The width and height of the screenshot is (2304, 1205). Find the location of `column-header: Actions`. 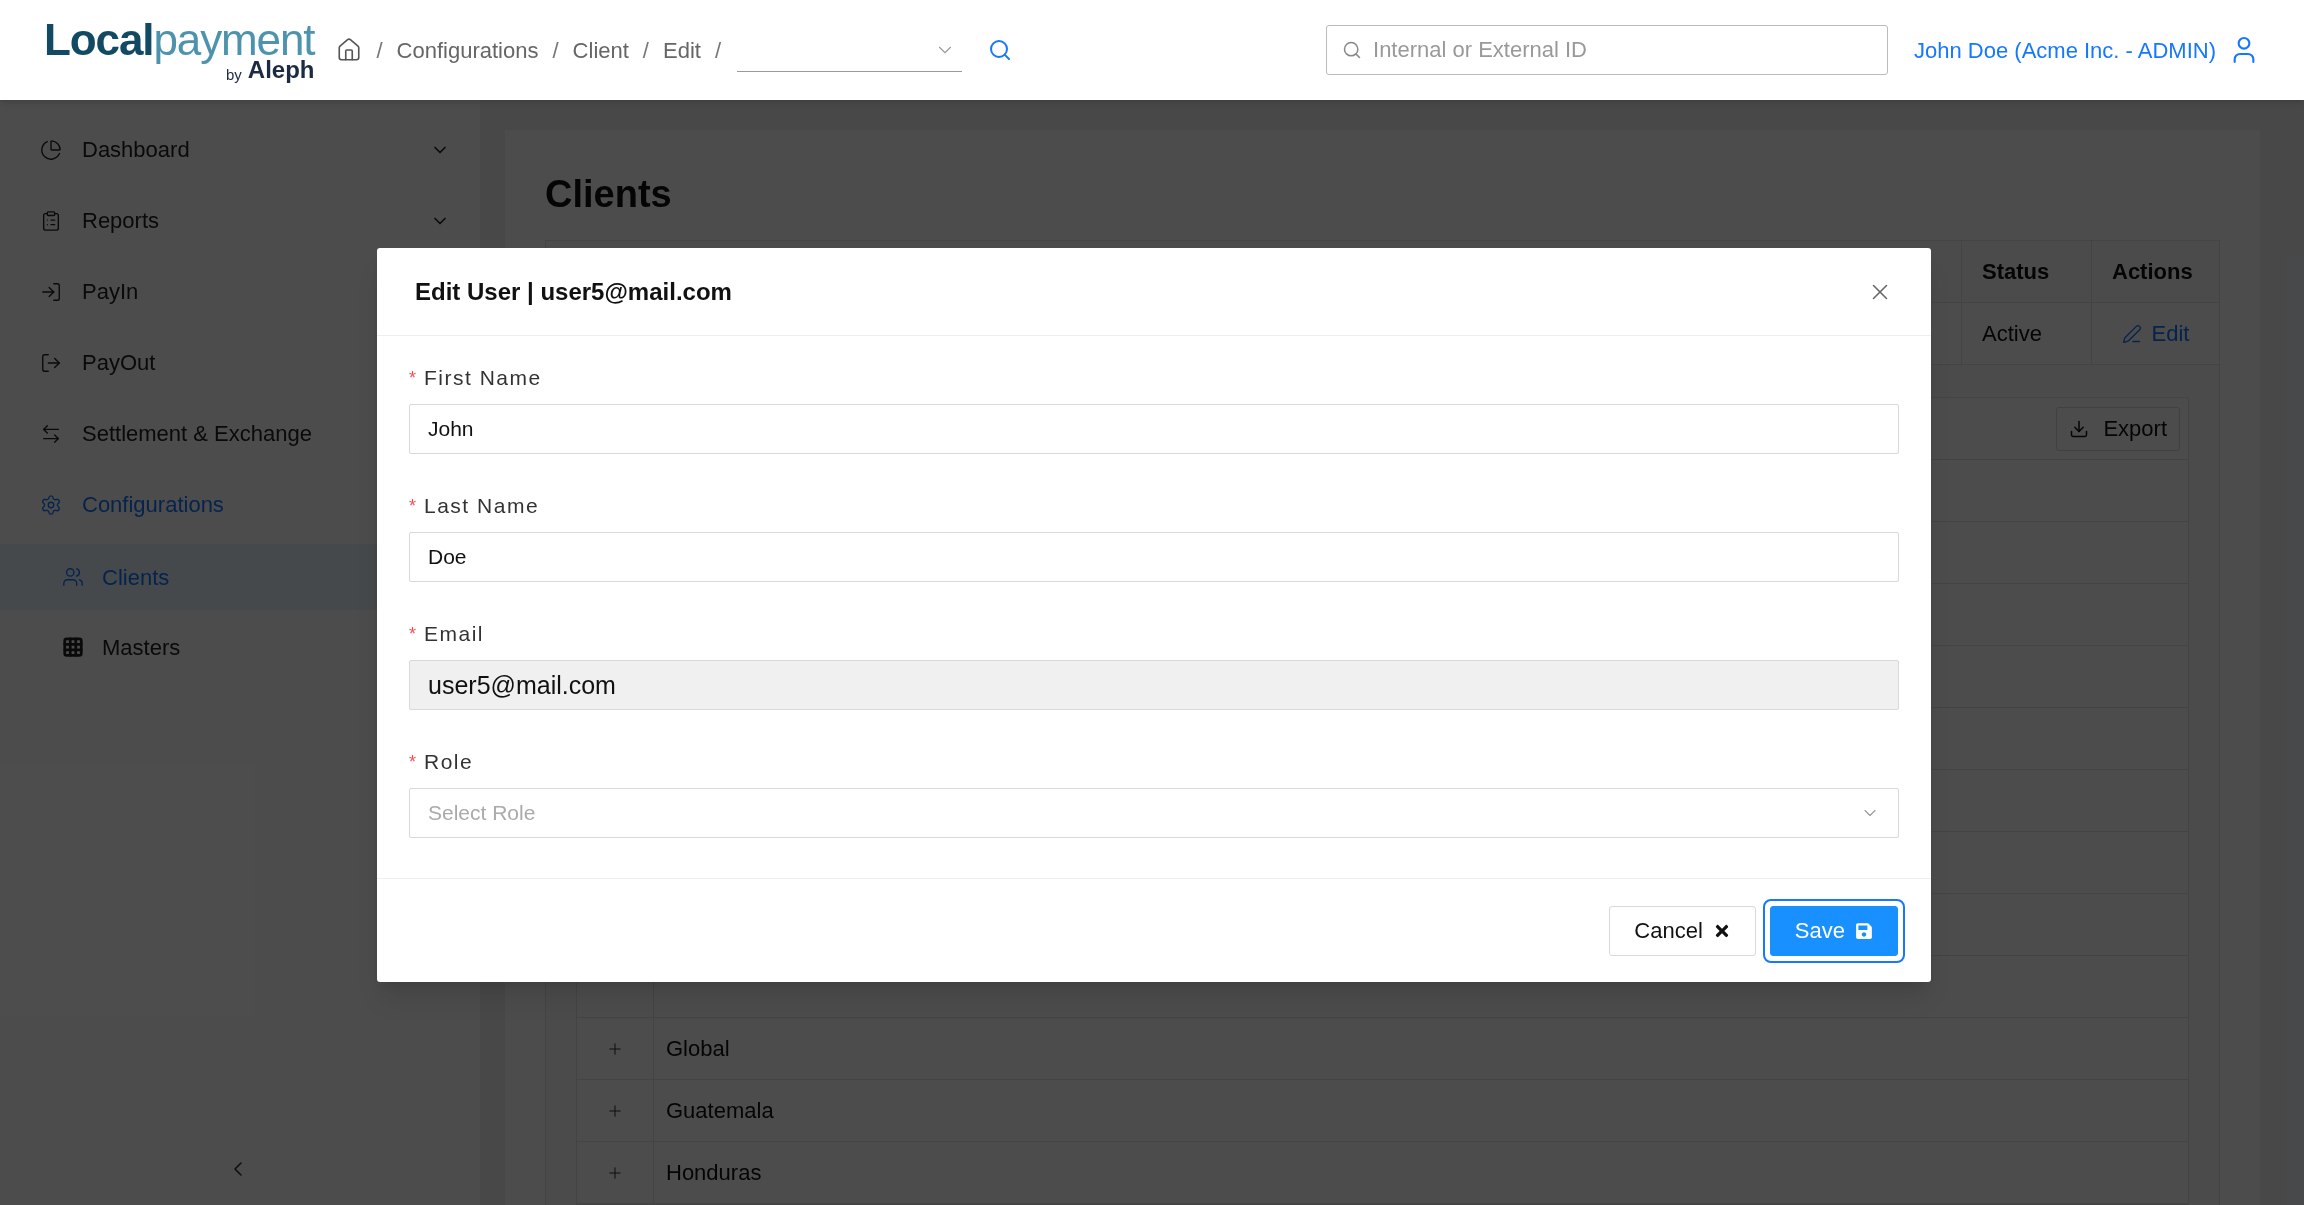

column-header: Actions is located at coordinates (2152, 272).